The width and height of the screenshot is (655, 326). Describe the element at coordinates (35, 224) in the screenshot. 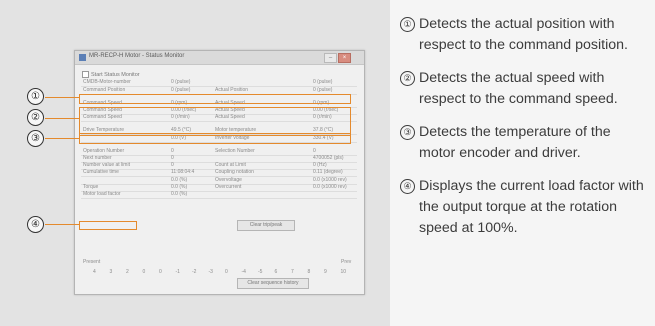

I see `callout-marker-4: ④` at that location.